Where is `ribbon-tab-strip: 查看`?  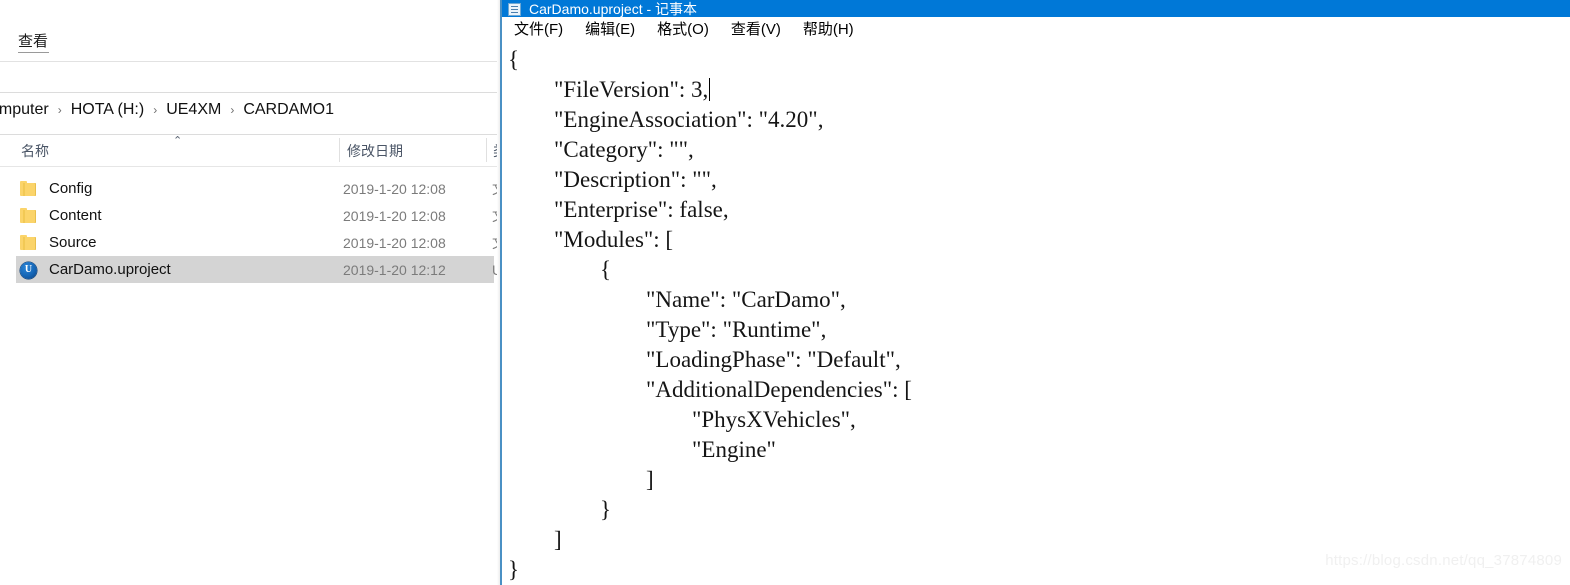
ribbon-tab-strip: 查看 is located at coordinates (250, 45).